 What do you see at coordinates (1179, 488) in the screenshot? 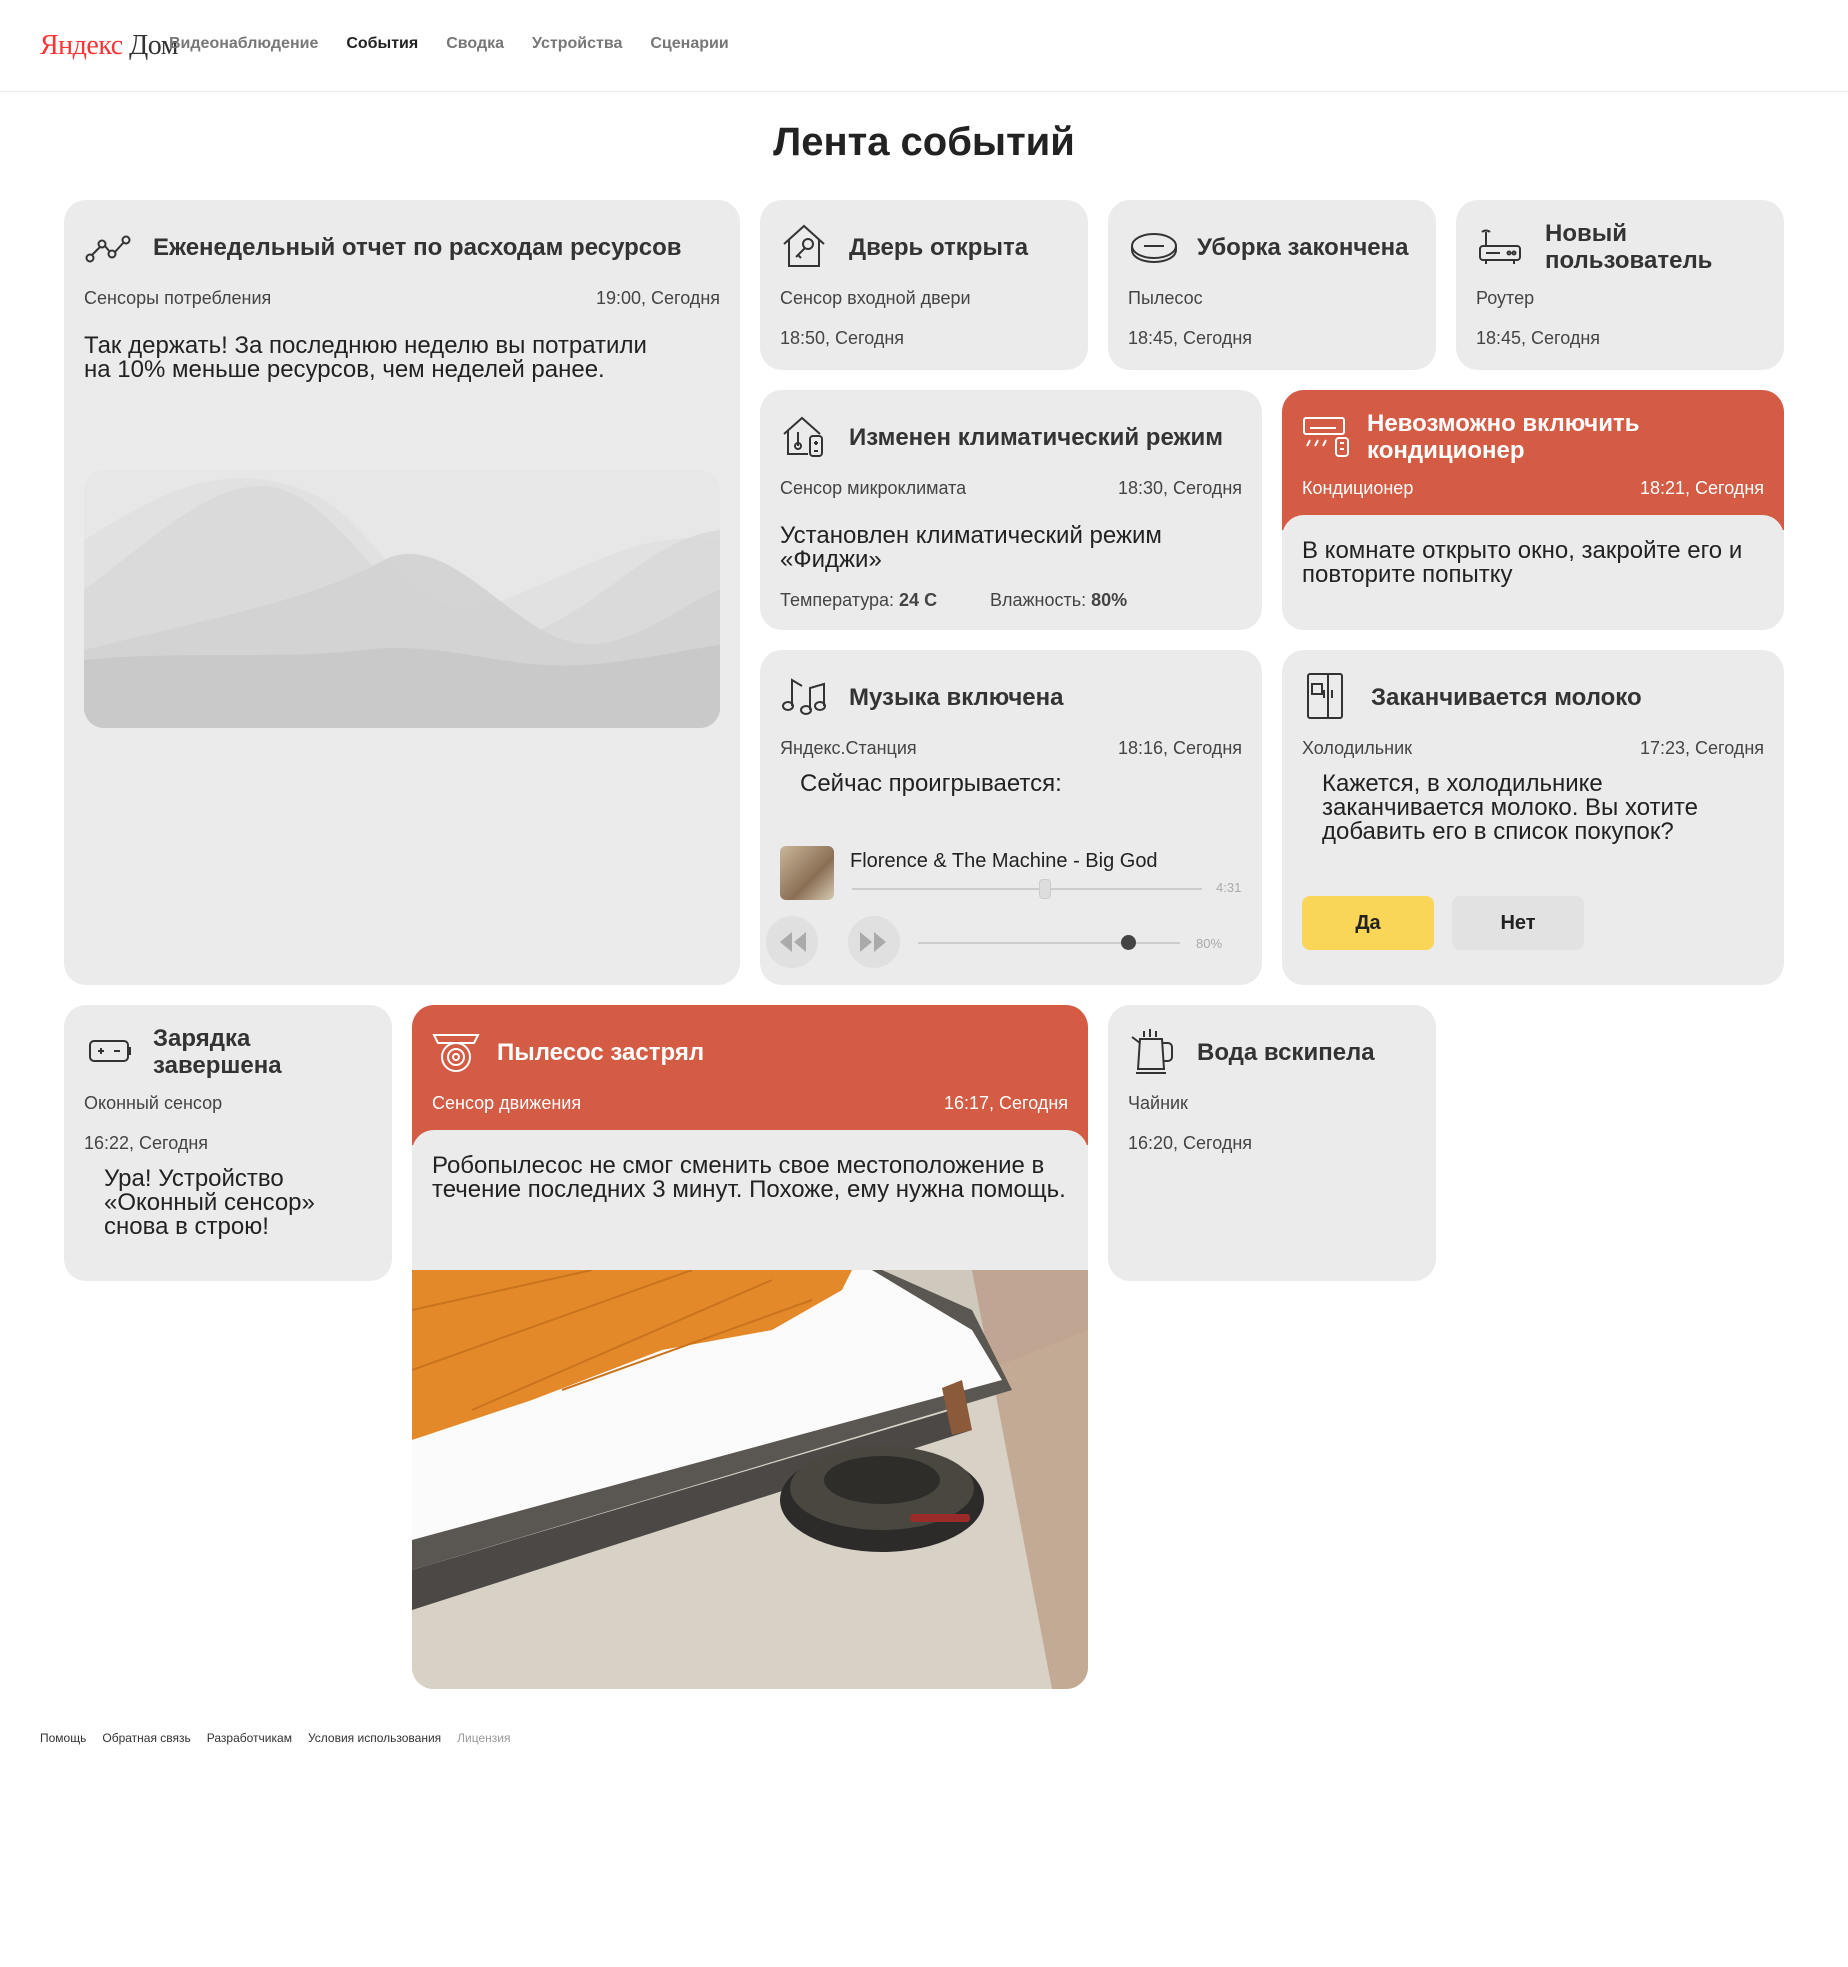
I see `card-time: 18:30, Сегодня` at bounding box center [1179, 488].